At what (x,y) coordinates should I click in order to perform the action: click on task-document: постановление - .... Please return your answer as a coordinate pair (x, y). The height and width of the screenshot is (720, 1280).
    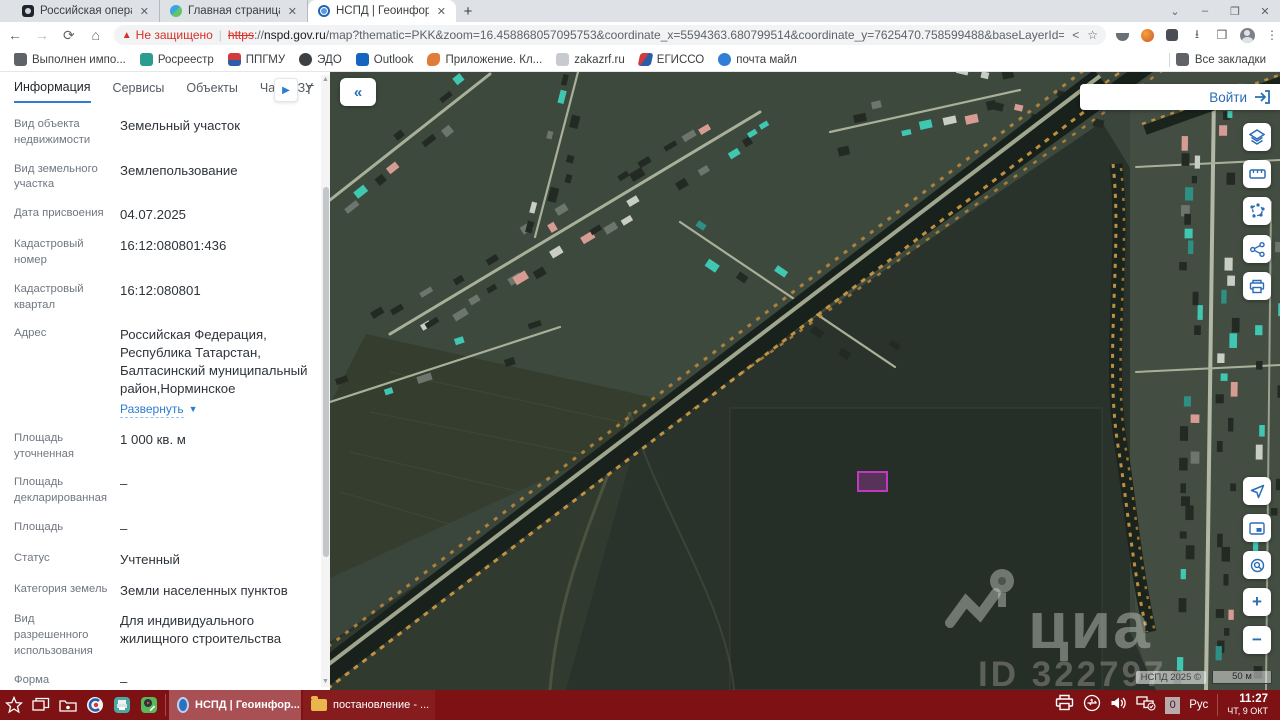
    Looking at the image, I should click on (369, 705).